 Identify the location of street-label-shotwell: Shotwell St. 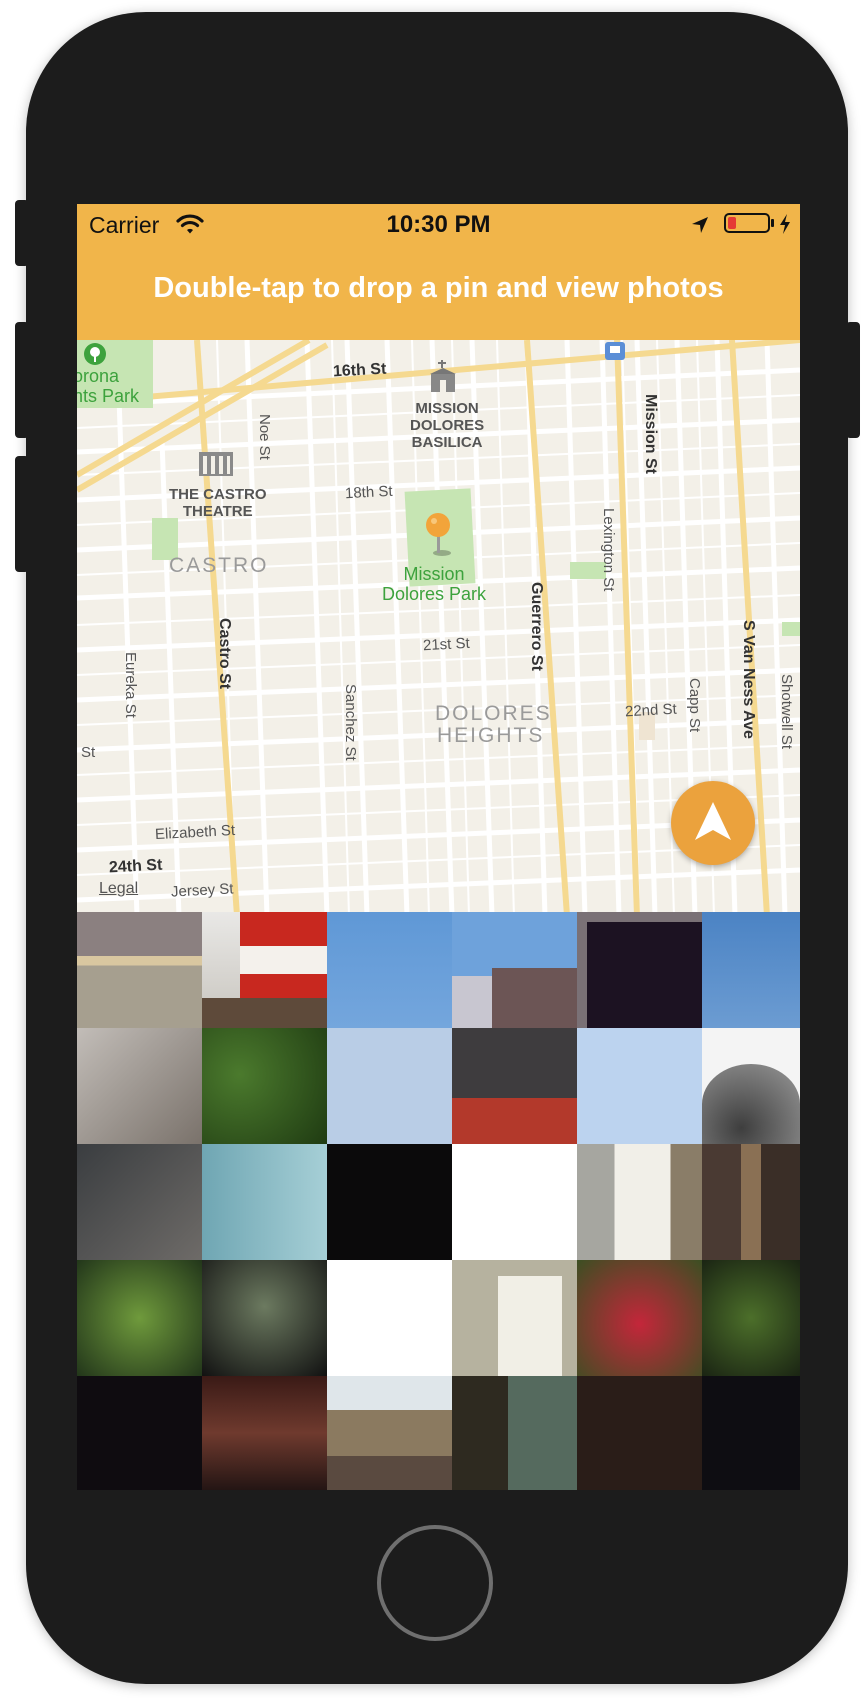
(786, 712).